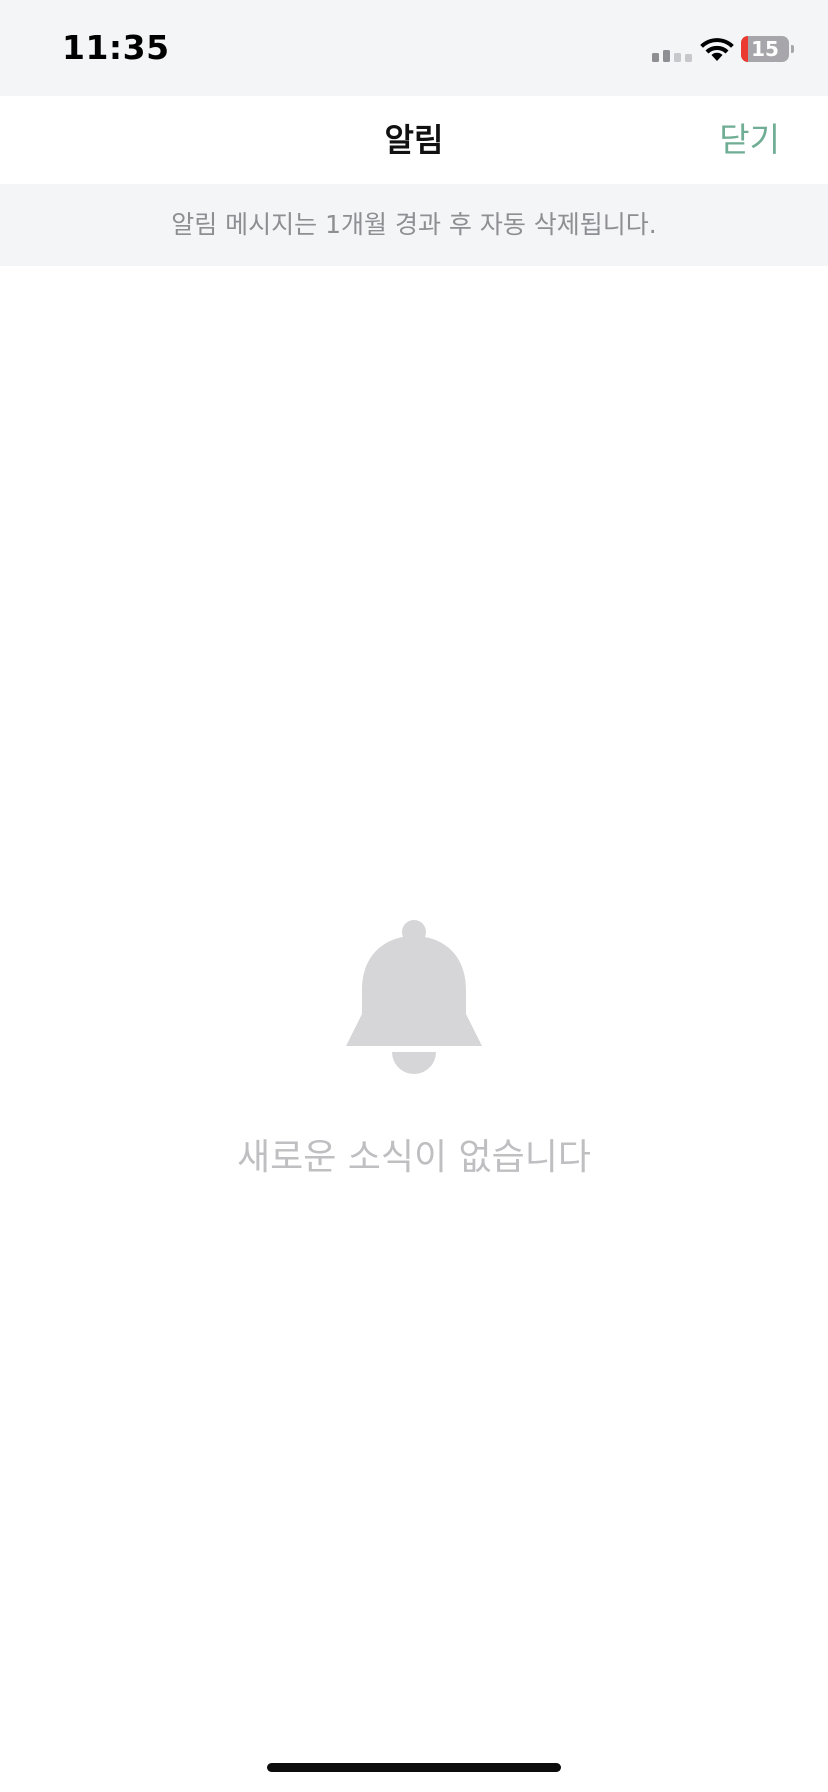  What do you see at coordinates (717, 49) in the screenshot?
I see `wifi-icon` at bounding box center [717, 49].